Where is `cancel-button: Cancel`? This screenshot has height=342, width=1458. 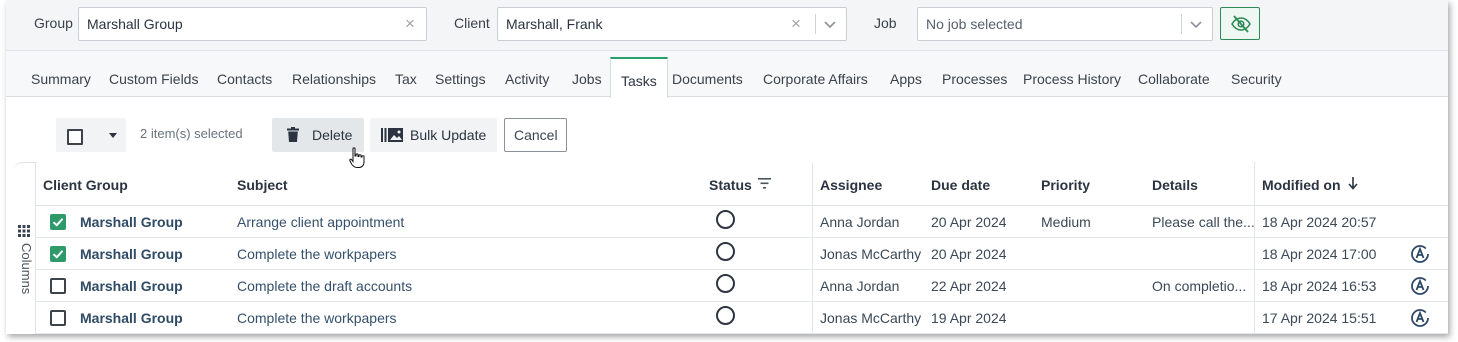 cancel-button: Cancel is located at coordinates (535, 135).